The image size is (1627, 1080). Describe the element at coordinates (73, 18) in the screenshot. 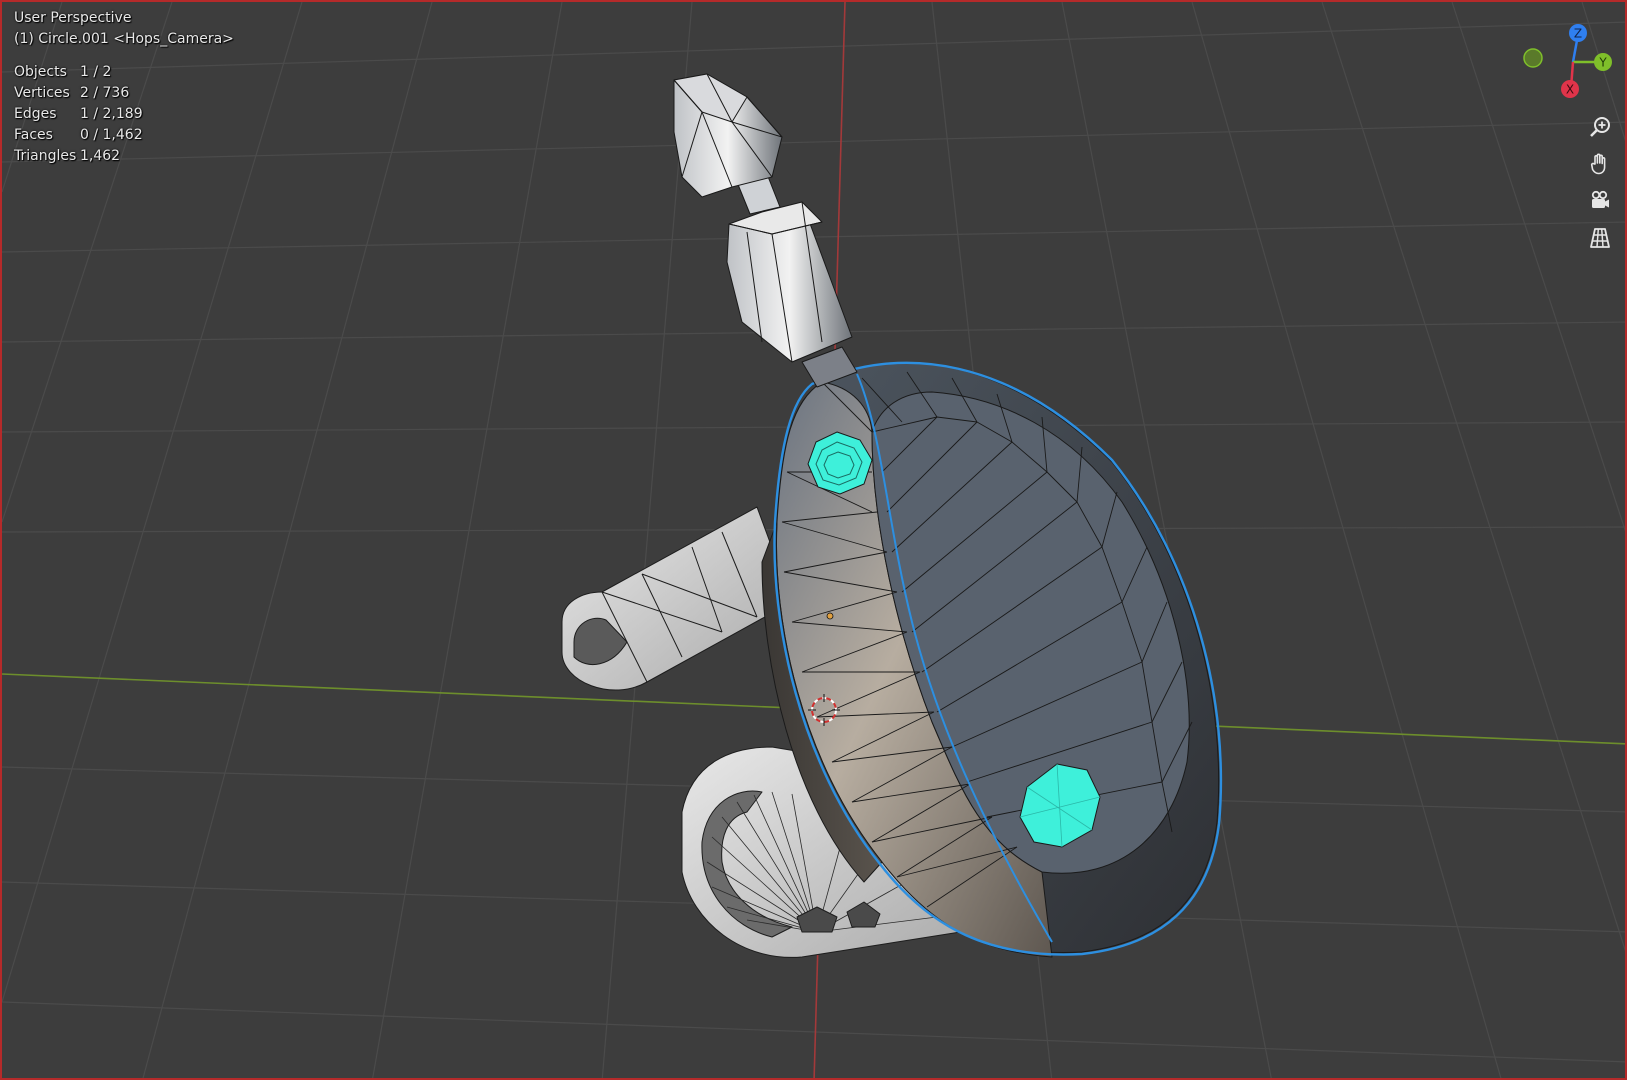

I see `view-name: User Perspective` at that location.